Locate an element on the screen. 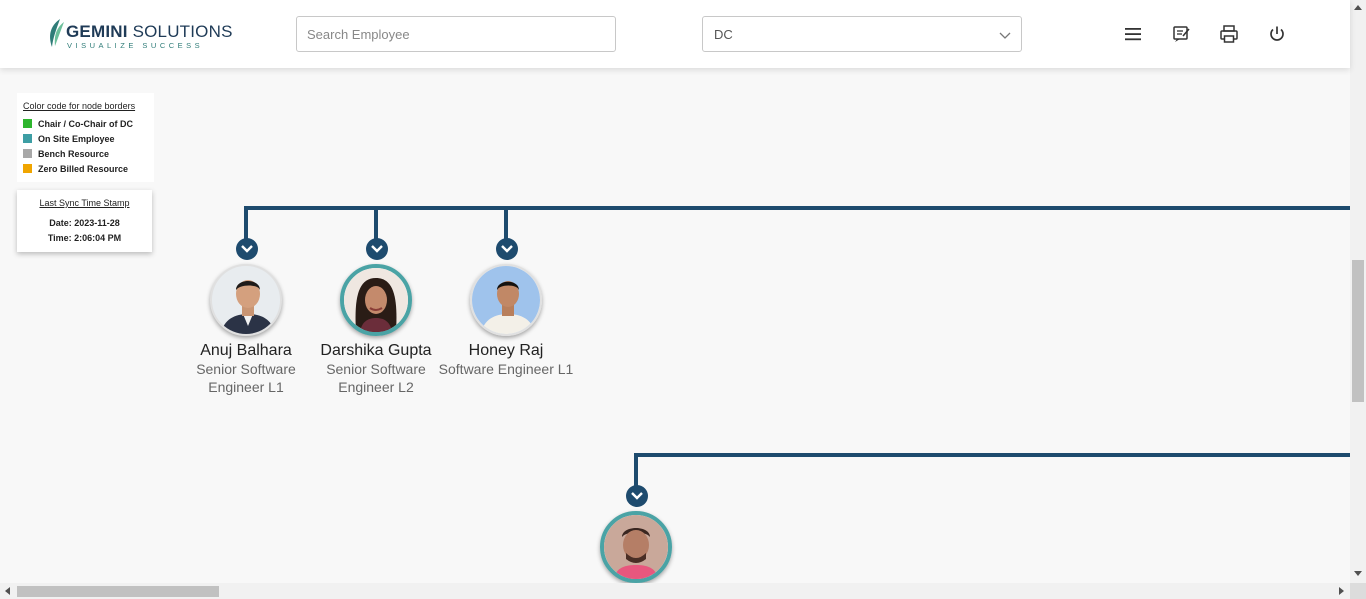 Image resolution: width=1366 pixels, height=599 pixels. employee-role: Senior Software Engineer L1 is located at coordinates (246, 378).